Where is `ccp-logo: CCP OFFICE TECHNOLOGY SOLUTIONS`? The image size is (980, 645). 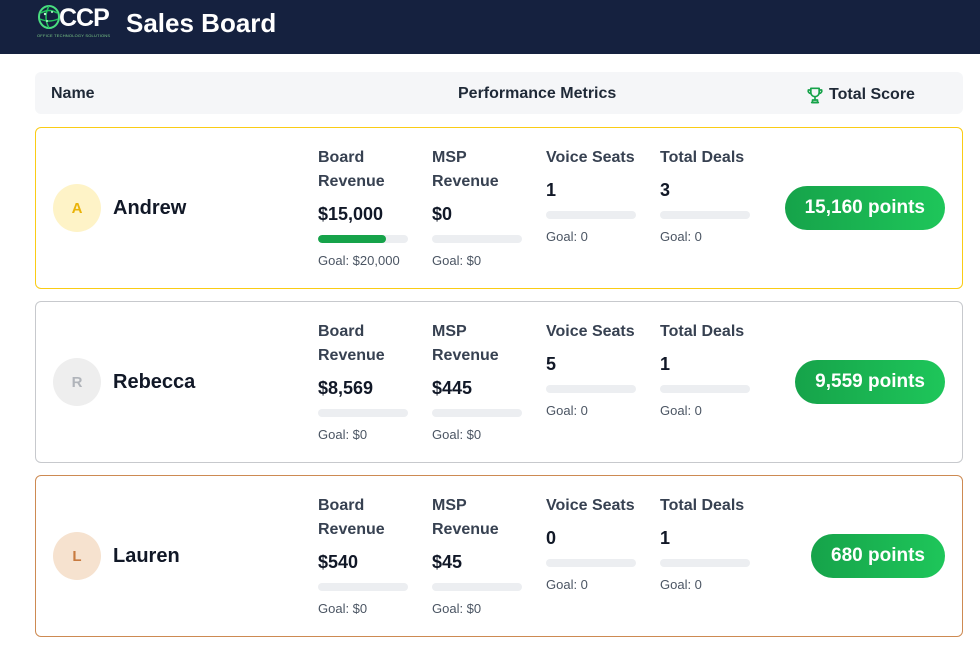
ccp-logo: CCP OFFICE TECHNOLOGY SOLUTIONS is located at coordinates (74, 23).